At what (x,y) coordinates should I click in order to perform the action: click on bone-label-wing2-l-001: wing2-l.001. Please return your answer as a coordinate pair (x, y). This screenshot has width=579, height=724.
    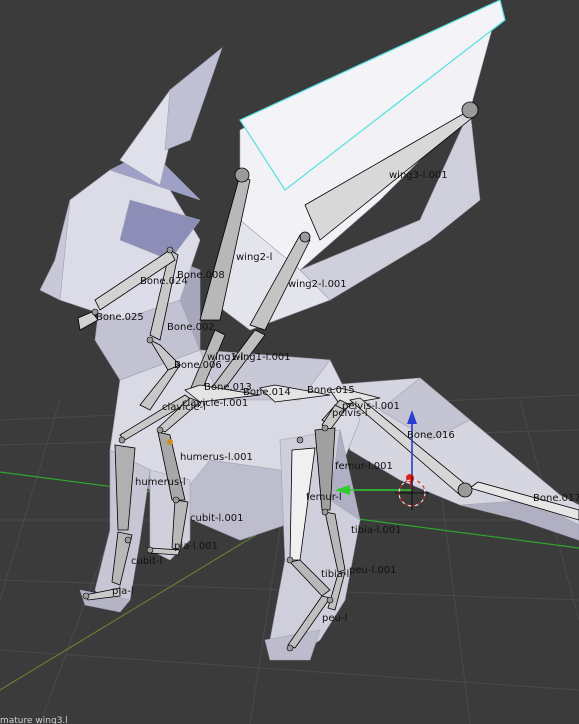
    Looking at the image, I should click on (317, 284).